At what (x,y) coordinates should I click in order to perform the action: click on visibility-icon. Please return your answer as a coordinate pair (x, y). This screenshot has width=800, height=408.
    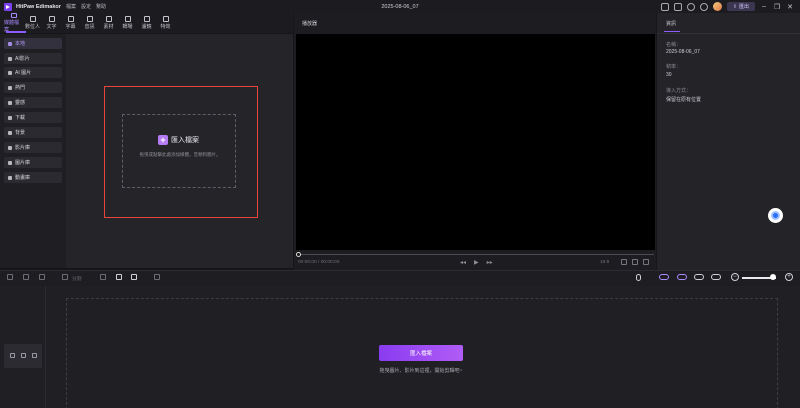
    Looking at the image, I should click on (23, 355).